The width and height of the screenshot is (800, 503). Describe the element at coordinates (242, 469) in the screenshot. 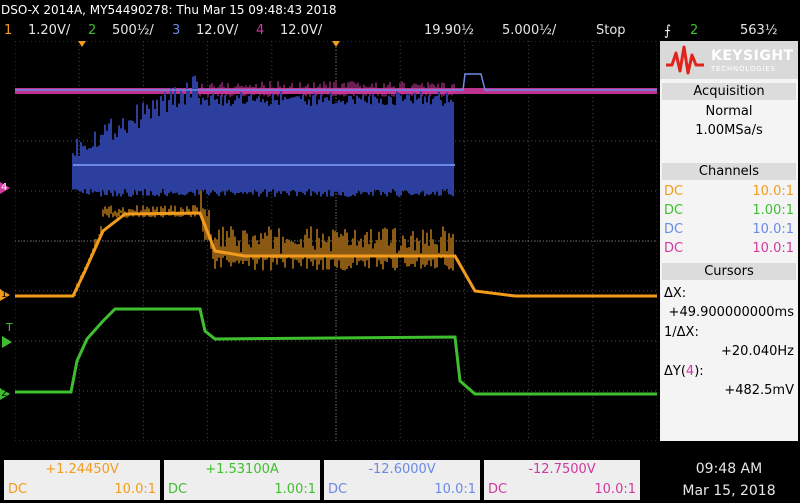

I see `ch2-readout-value: +1.53100A` at that location.